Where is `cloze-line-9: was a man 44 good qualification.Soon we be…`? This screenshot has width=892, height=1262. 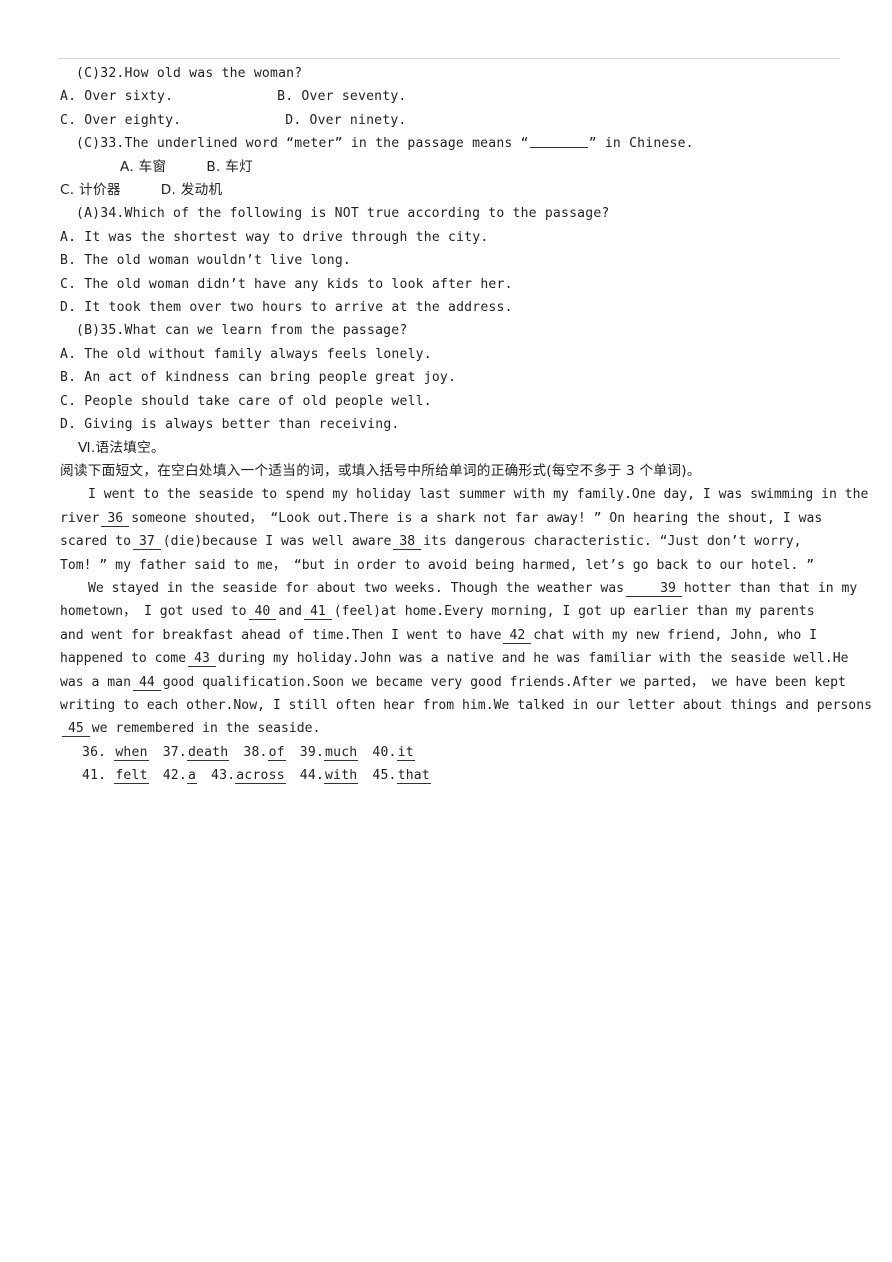 cloze-line-9: was a man 44 good qualification.Soon we be… is located at coordinates (463, 682).